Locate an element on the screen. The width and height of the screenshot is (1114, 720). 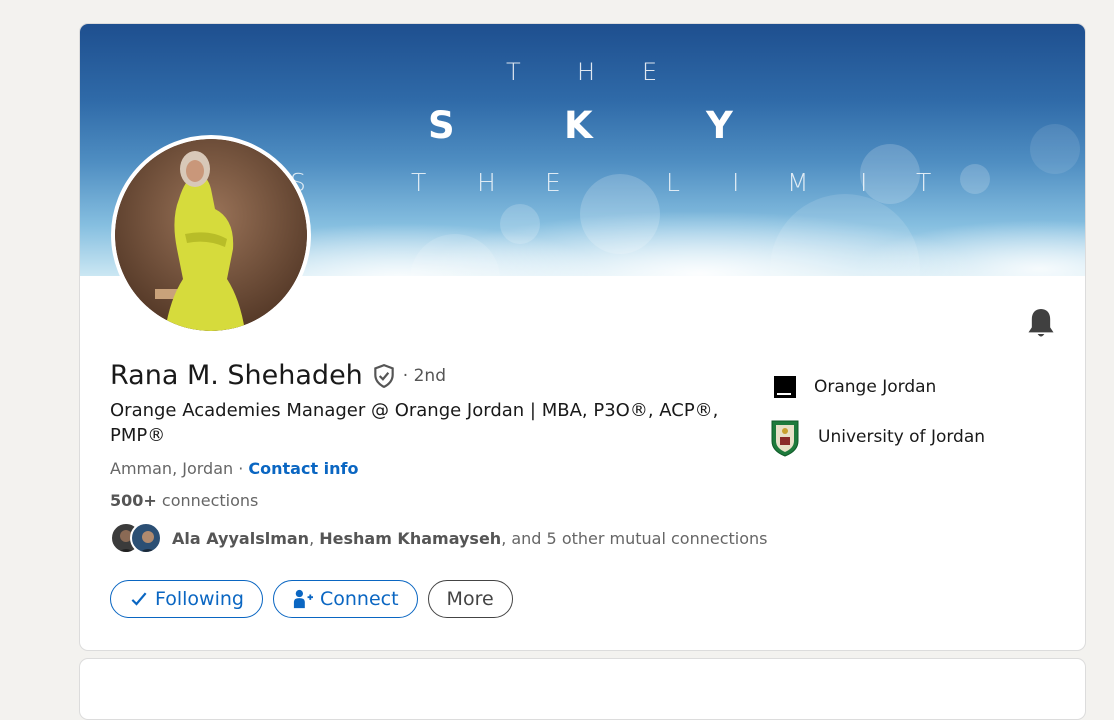
location-row: Amman, Jordan · Contact info is located at coordinates (234, 468).